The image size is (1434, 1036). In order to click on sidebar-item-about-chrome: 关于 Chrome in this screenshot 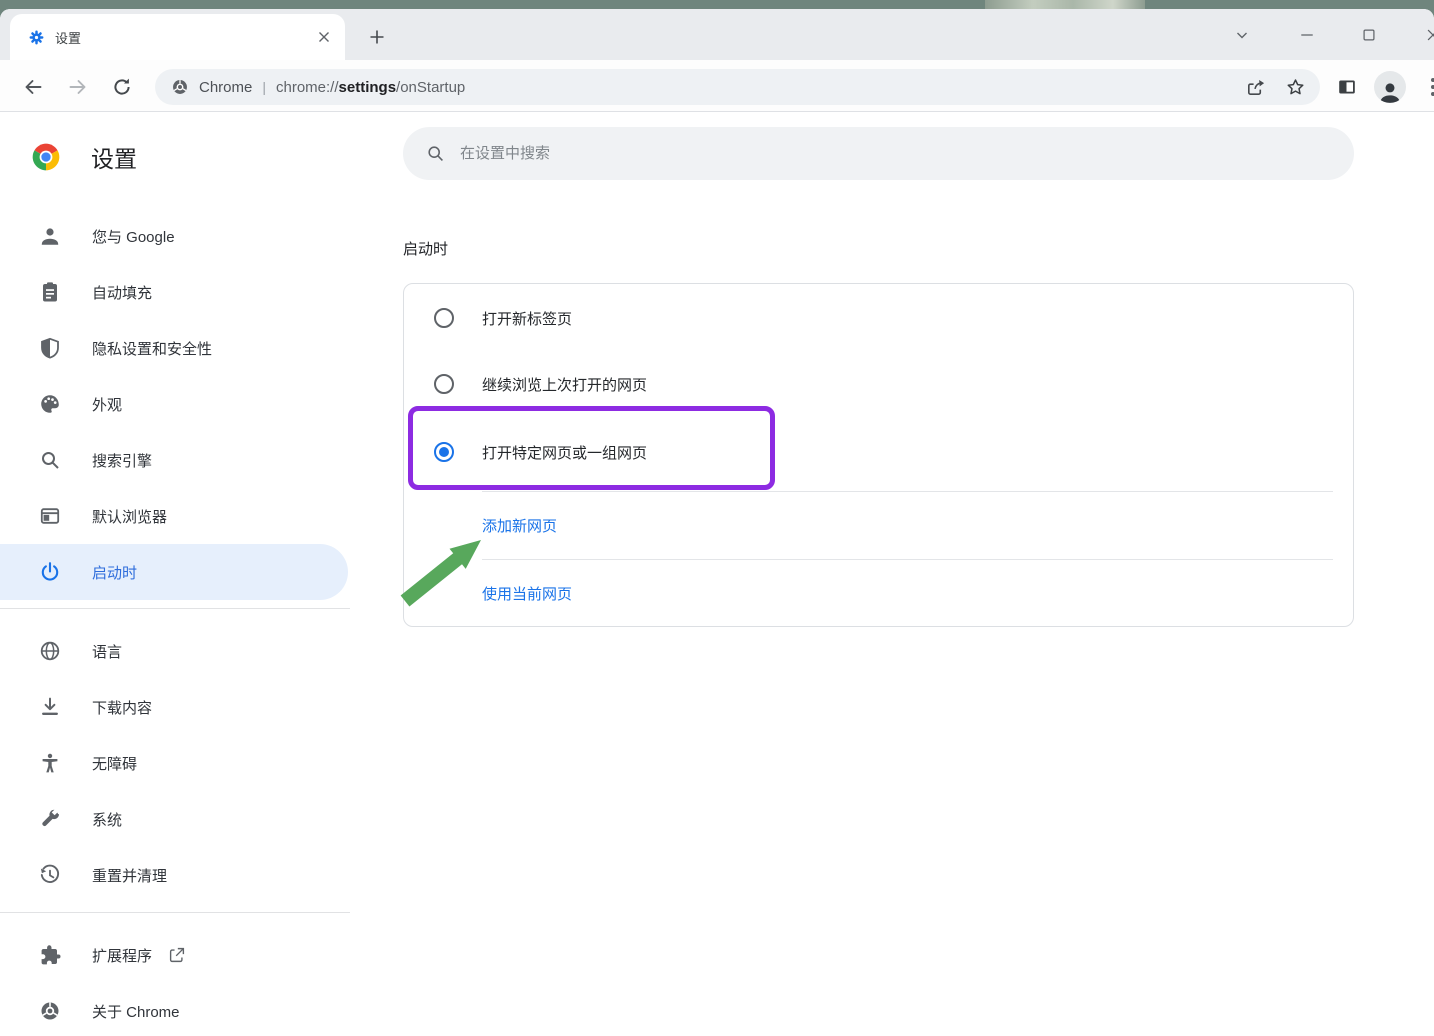, I will do `click(175, 1009)`.